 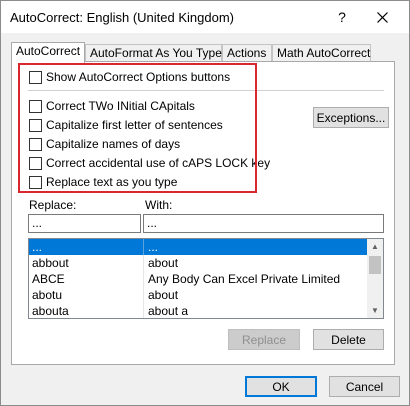 What do you see at coordinates (134, 125) in the screenshot?
I see `checkbox-label: Capitalize first letter of sentences` at bounding box center [134, 125].